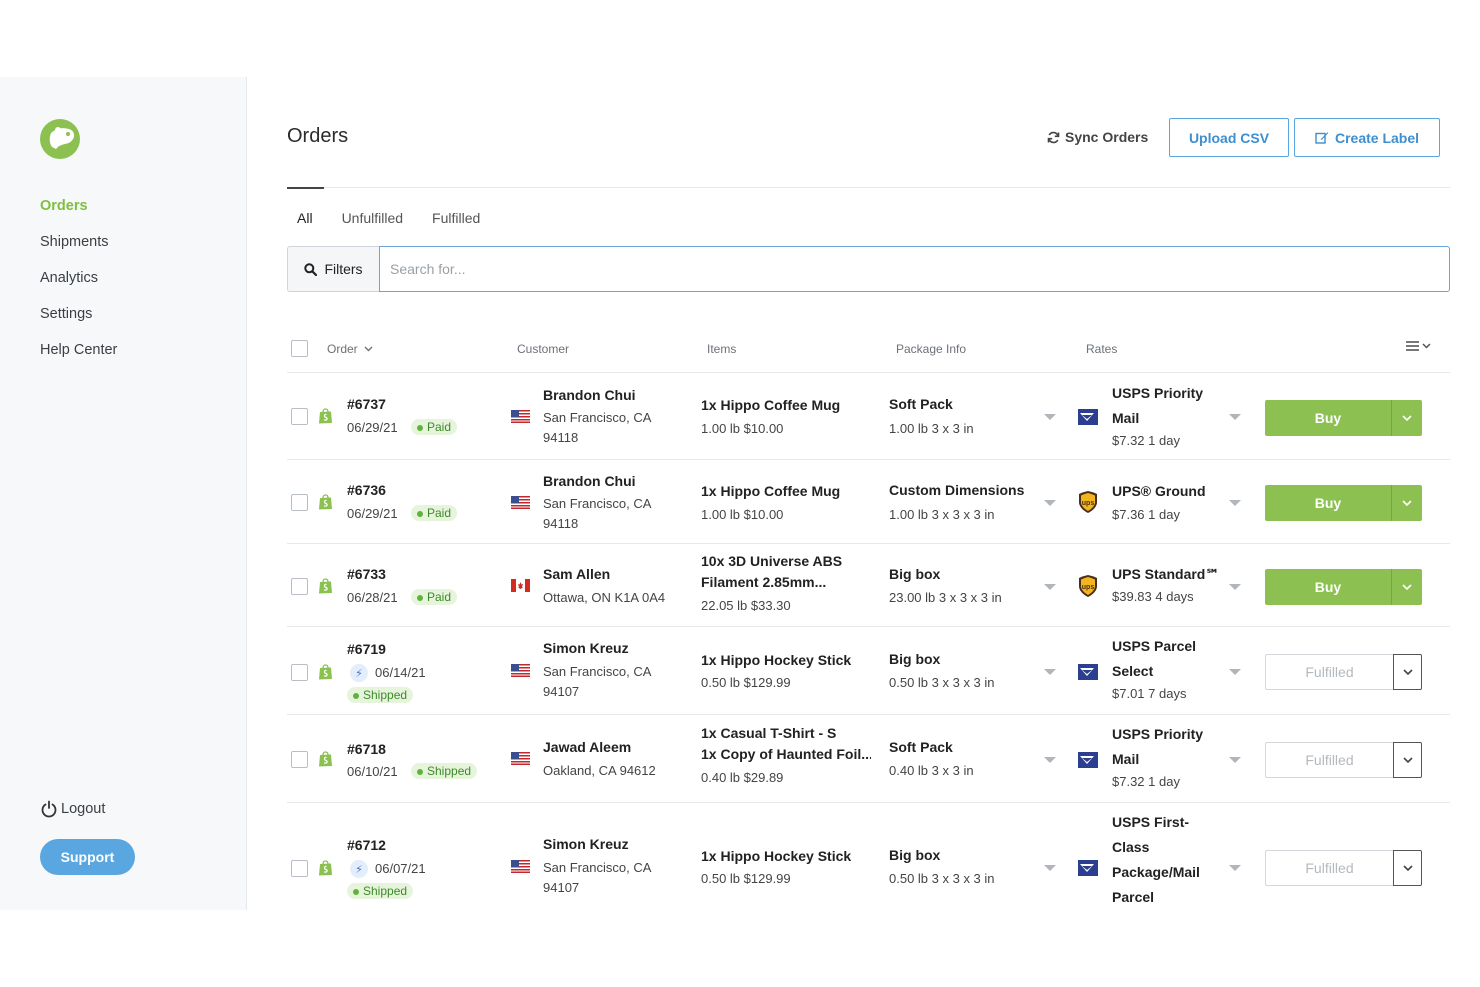 The height and width of the screenshot is (987, 1480). What do you see at coordinates (945, 597) in the screenshot?
I see `package-meta: 23.00 lb 3 x 3 x 3 in` at bounding box center [945, 597].